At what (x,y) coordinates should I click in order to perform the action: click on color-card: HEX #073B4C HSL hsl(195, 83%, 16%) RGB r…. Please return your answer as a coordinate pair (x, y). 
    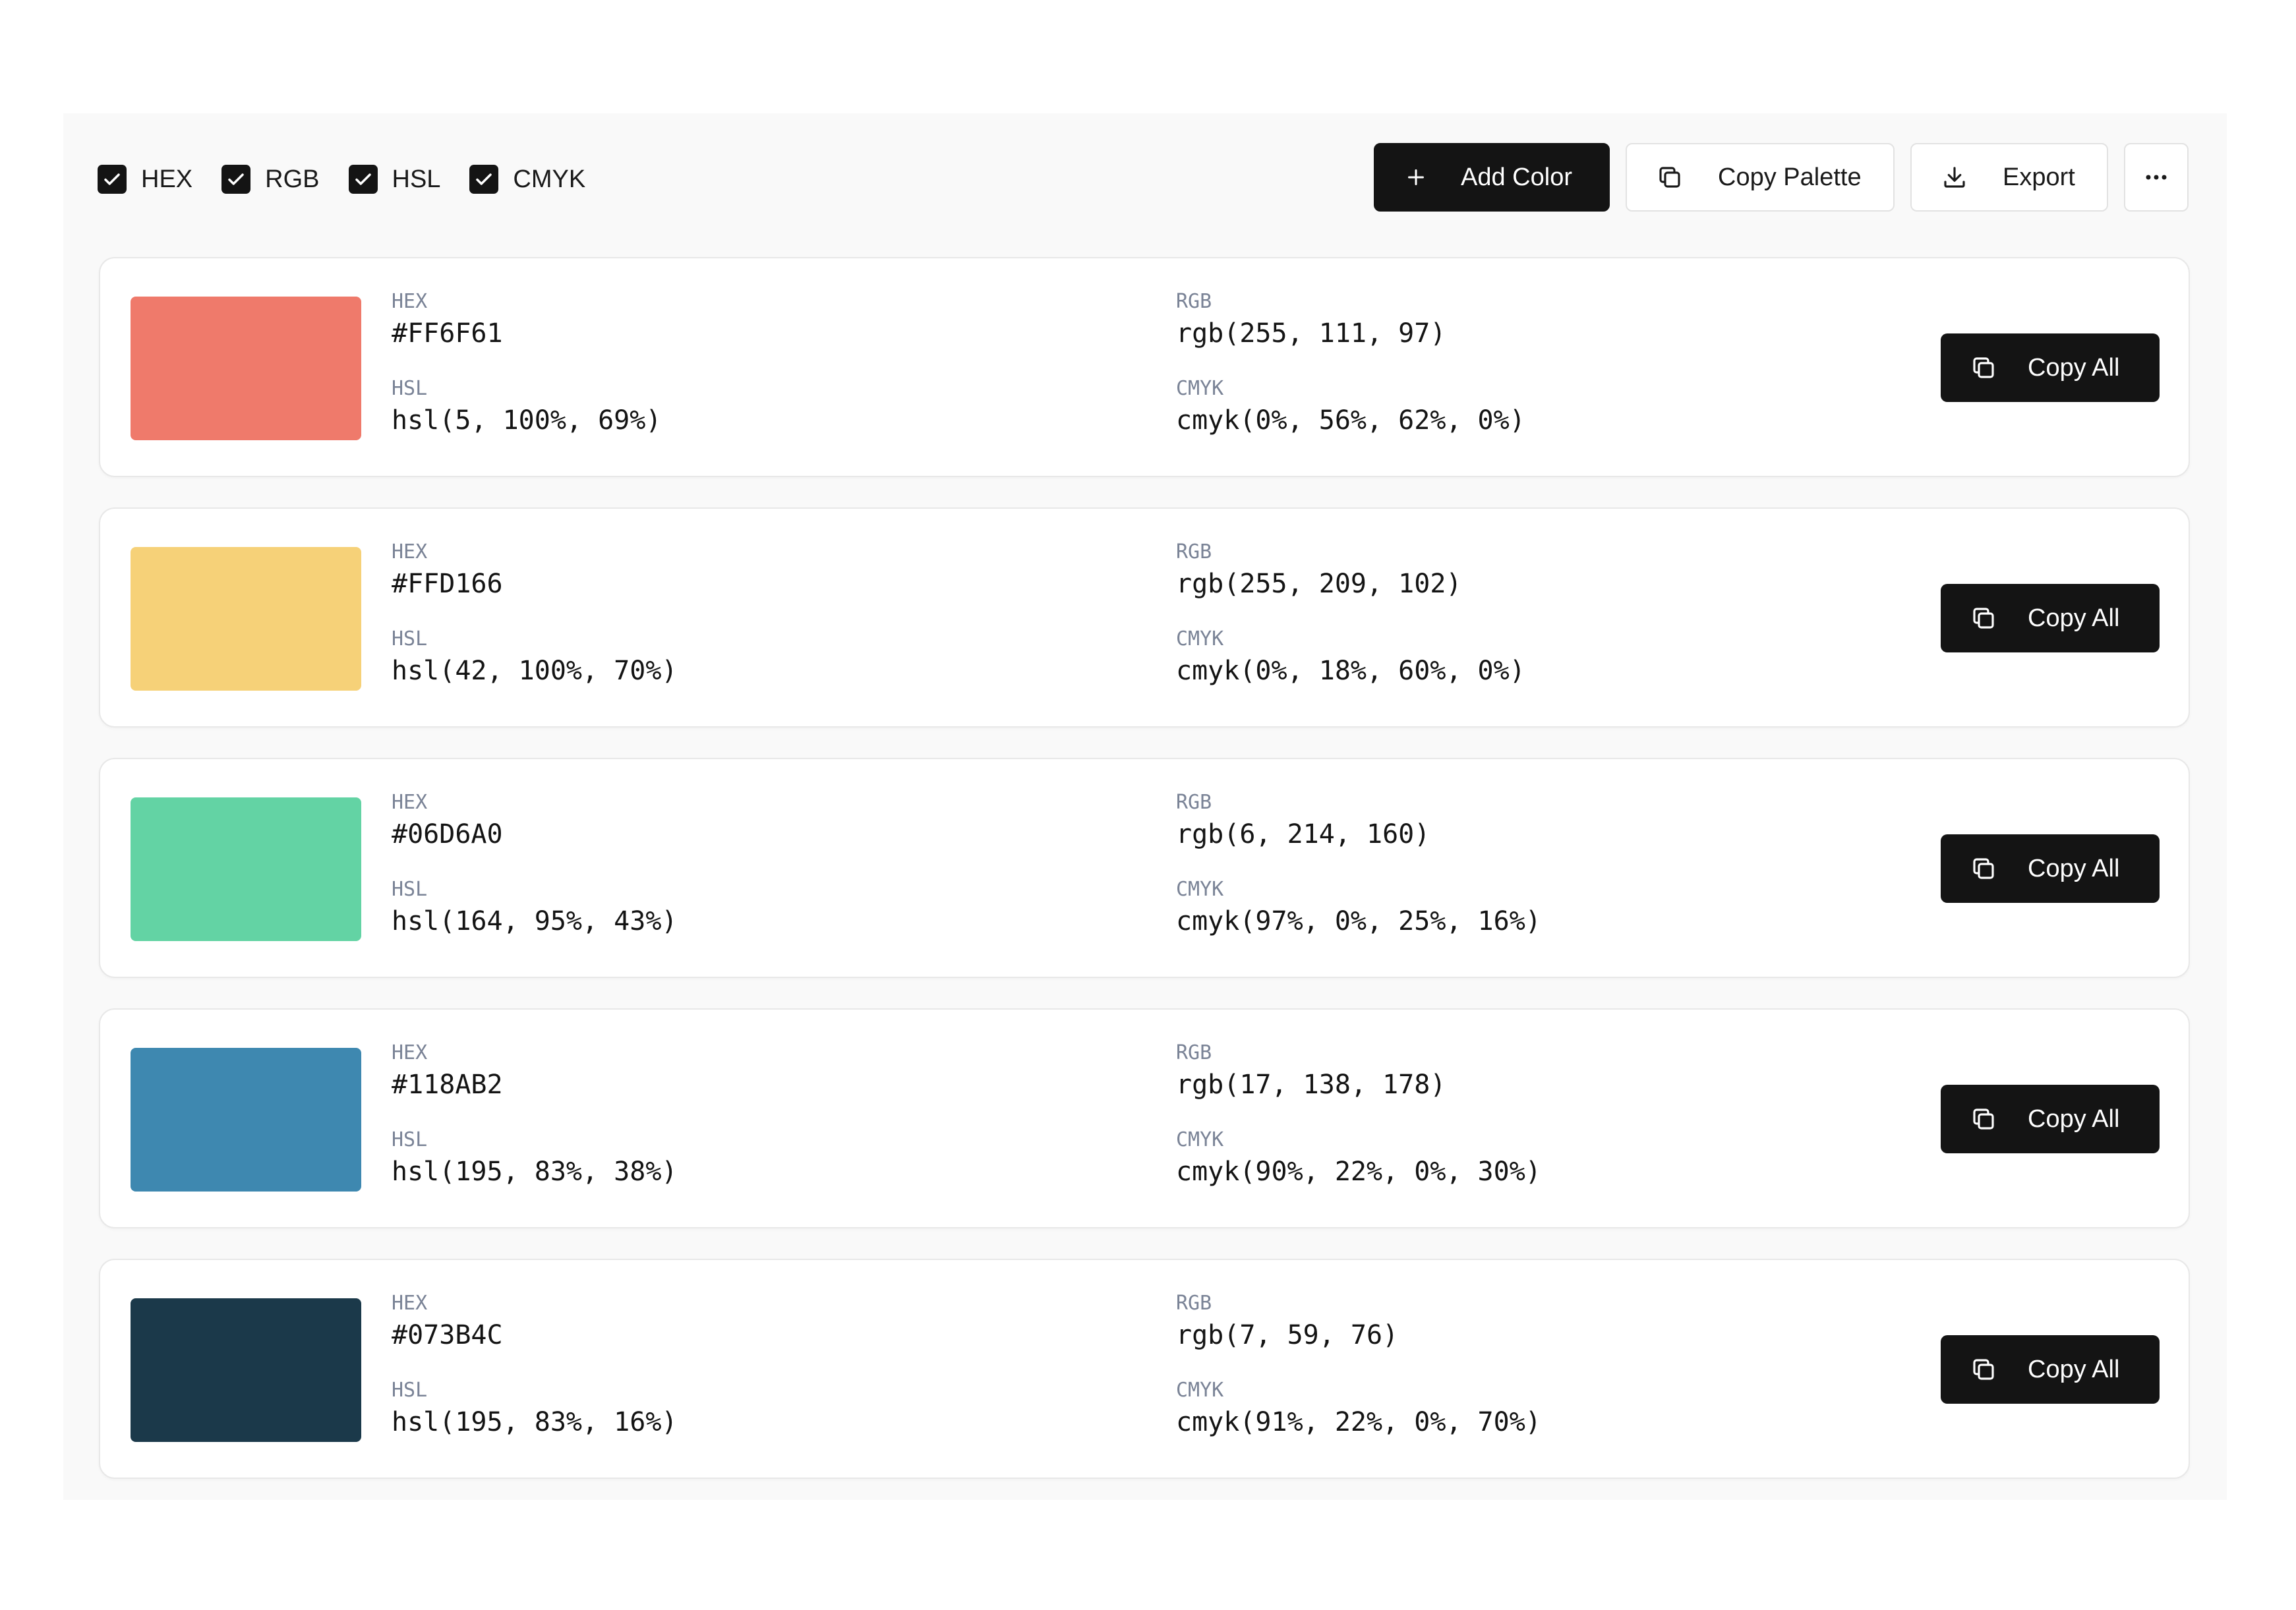
    Looking at the image, I should click on (1144, 1369).